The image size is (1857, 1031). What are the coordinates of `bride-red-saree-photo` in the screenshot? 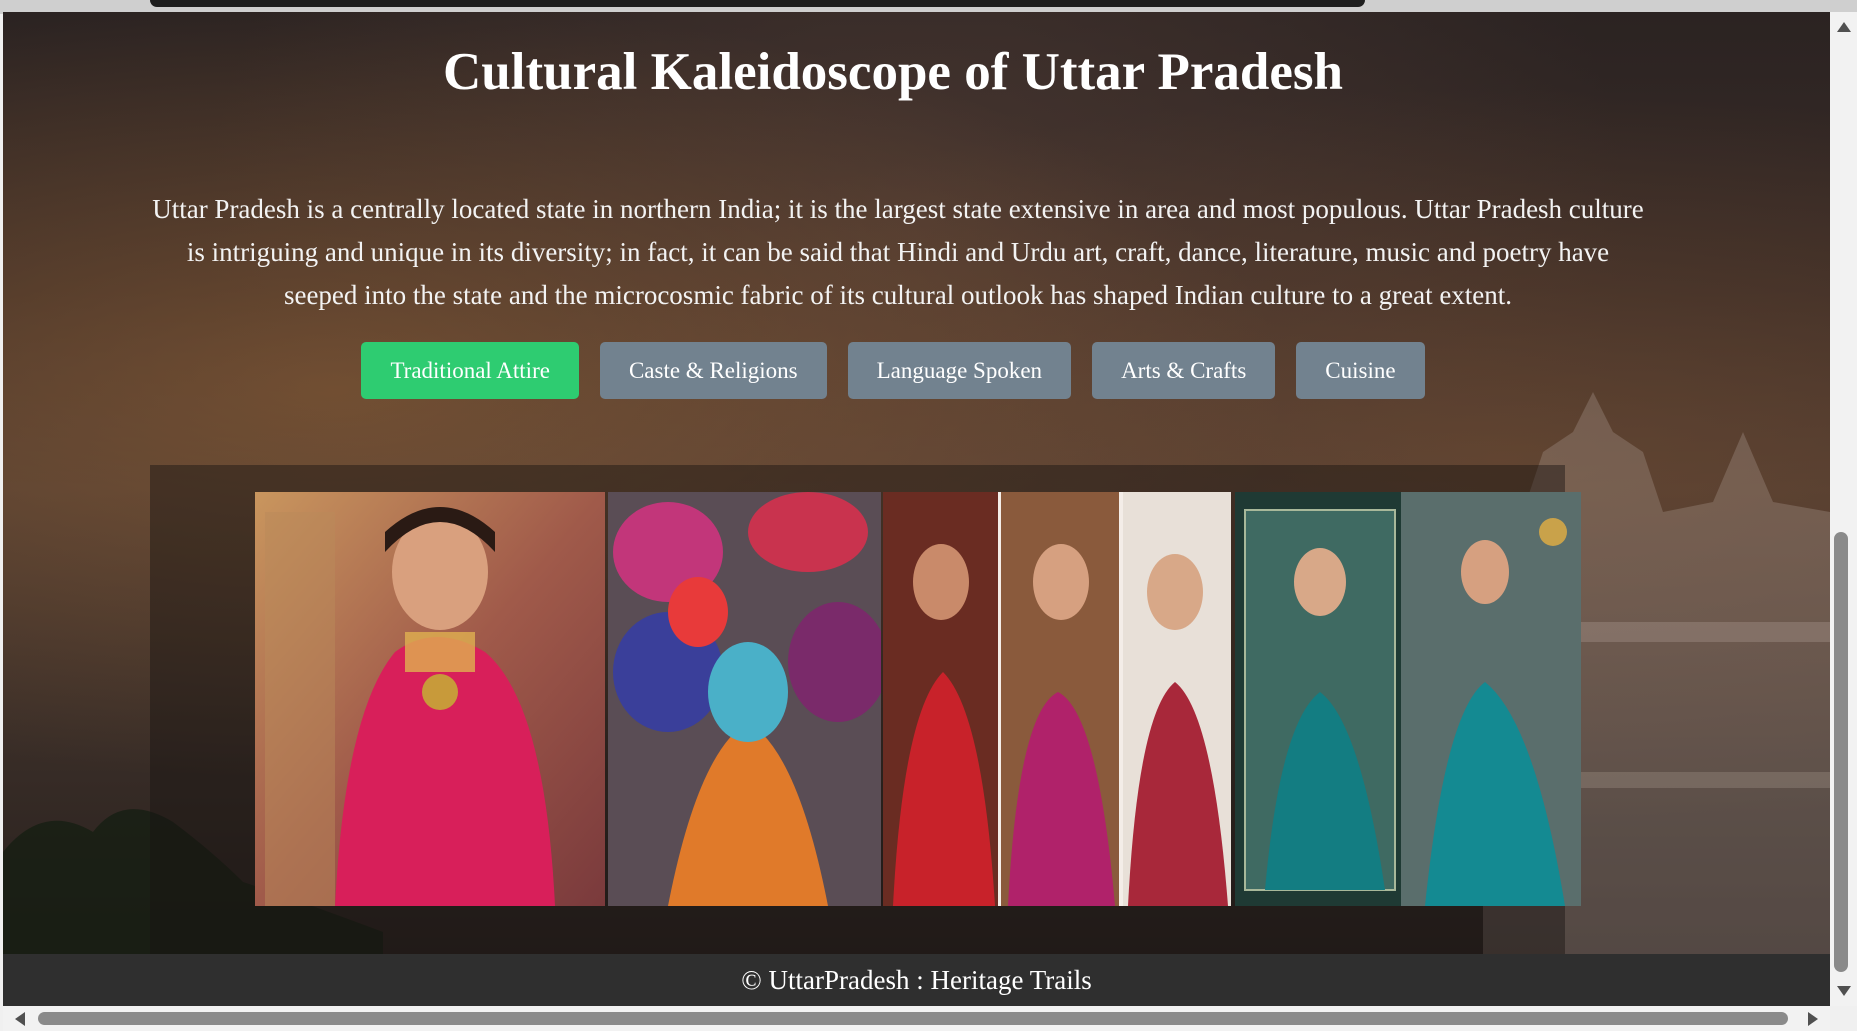 It's located at (430, 699).